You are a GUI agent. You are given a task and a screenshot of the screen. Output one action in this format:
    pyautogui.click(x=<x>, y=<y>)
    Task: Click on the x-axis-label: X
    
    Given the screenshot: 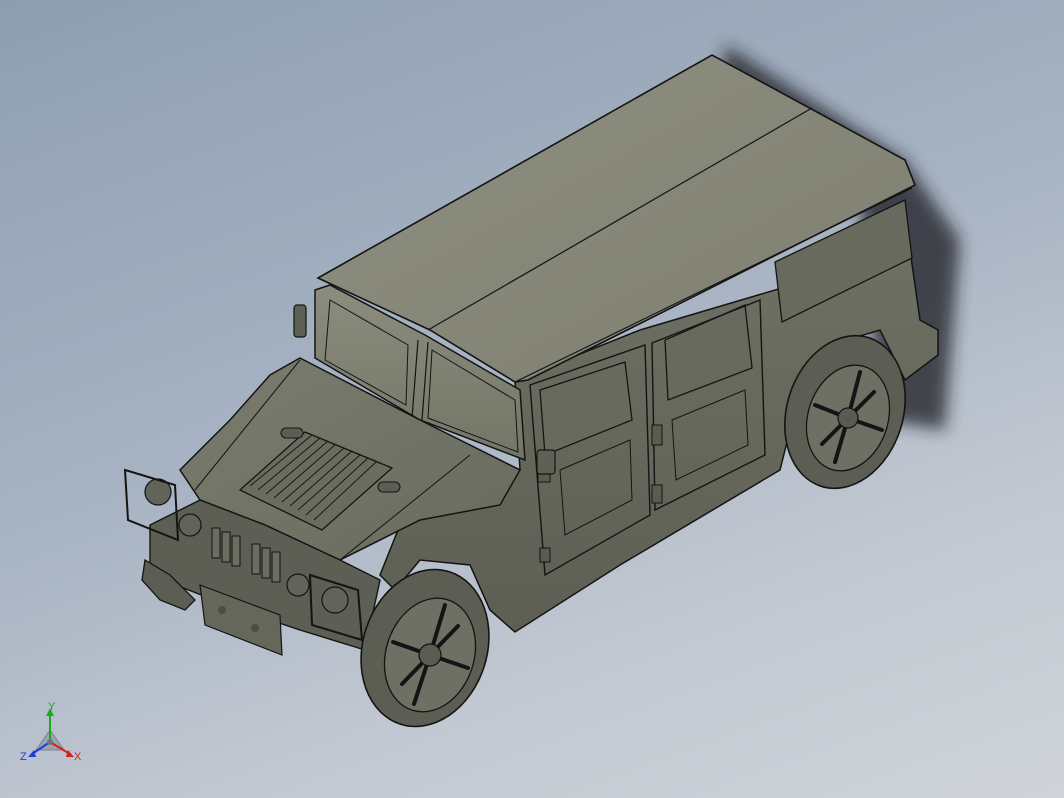 What is the action you would take?
    pyautogui.click(x=78, y=757)
    